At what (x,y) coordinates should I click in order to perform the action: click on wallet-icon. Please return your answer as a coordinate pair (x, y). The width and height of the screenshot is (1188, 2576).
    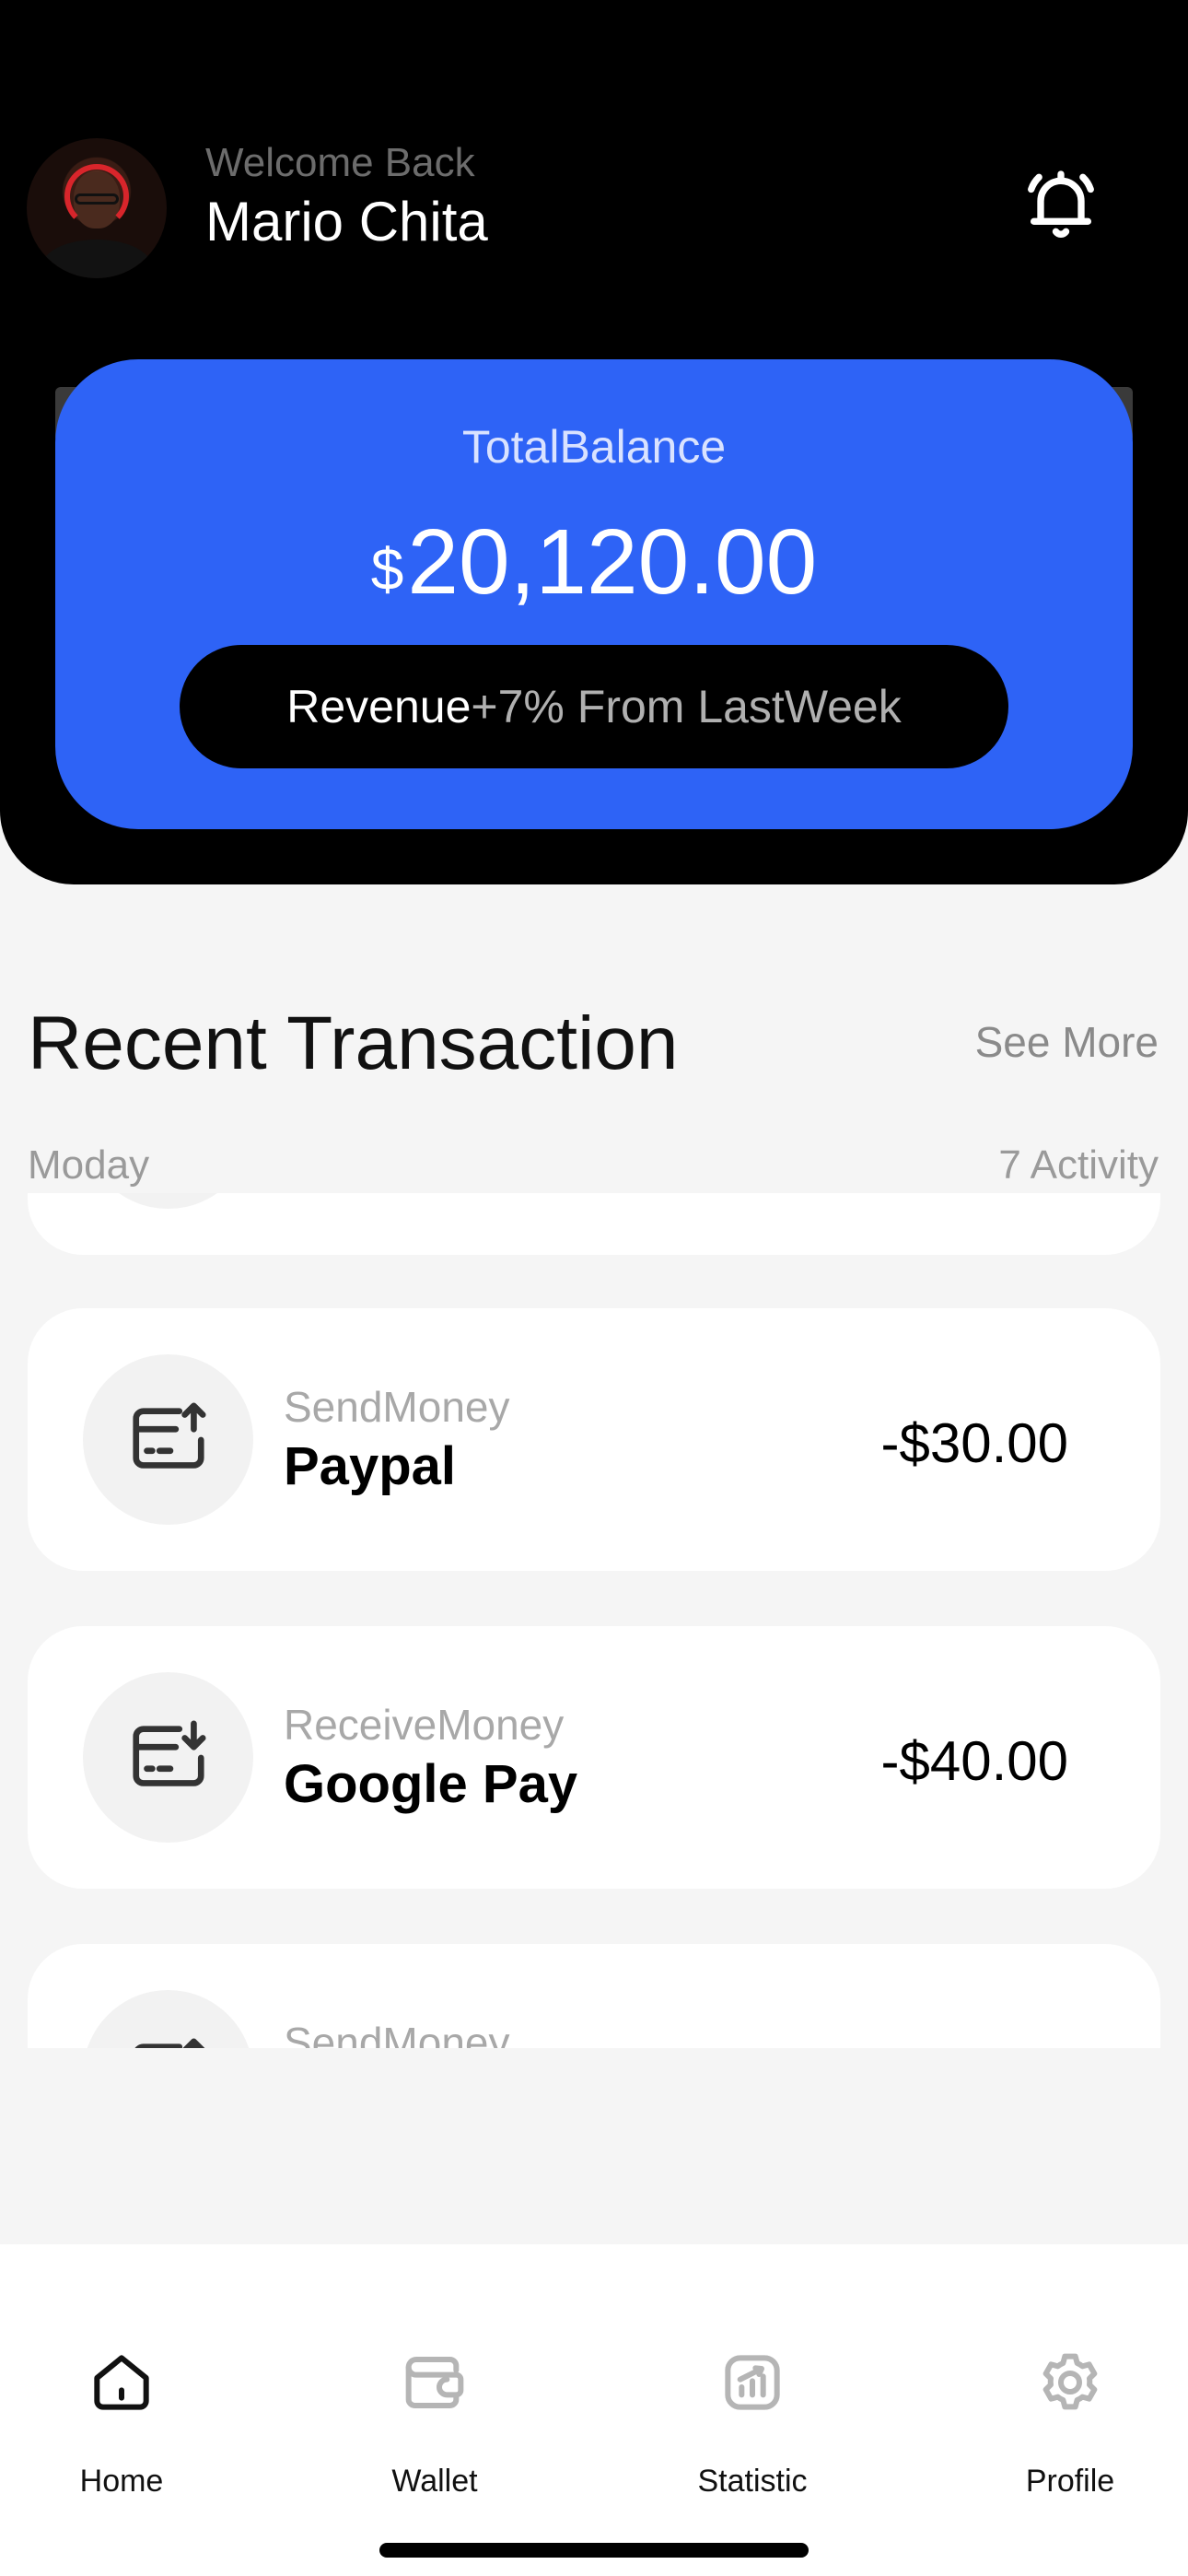
    Looking at the image, I should click on (434, 2382).